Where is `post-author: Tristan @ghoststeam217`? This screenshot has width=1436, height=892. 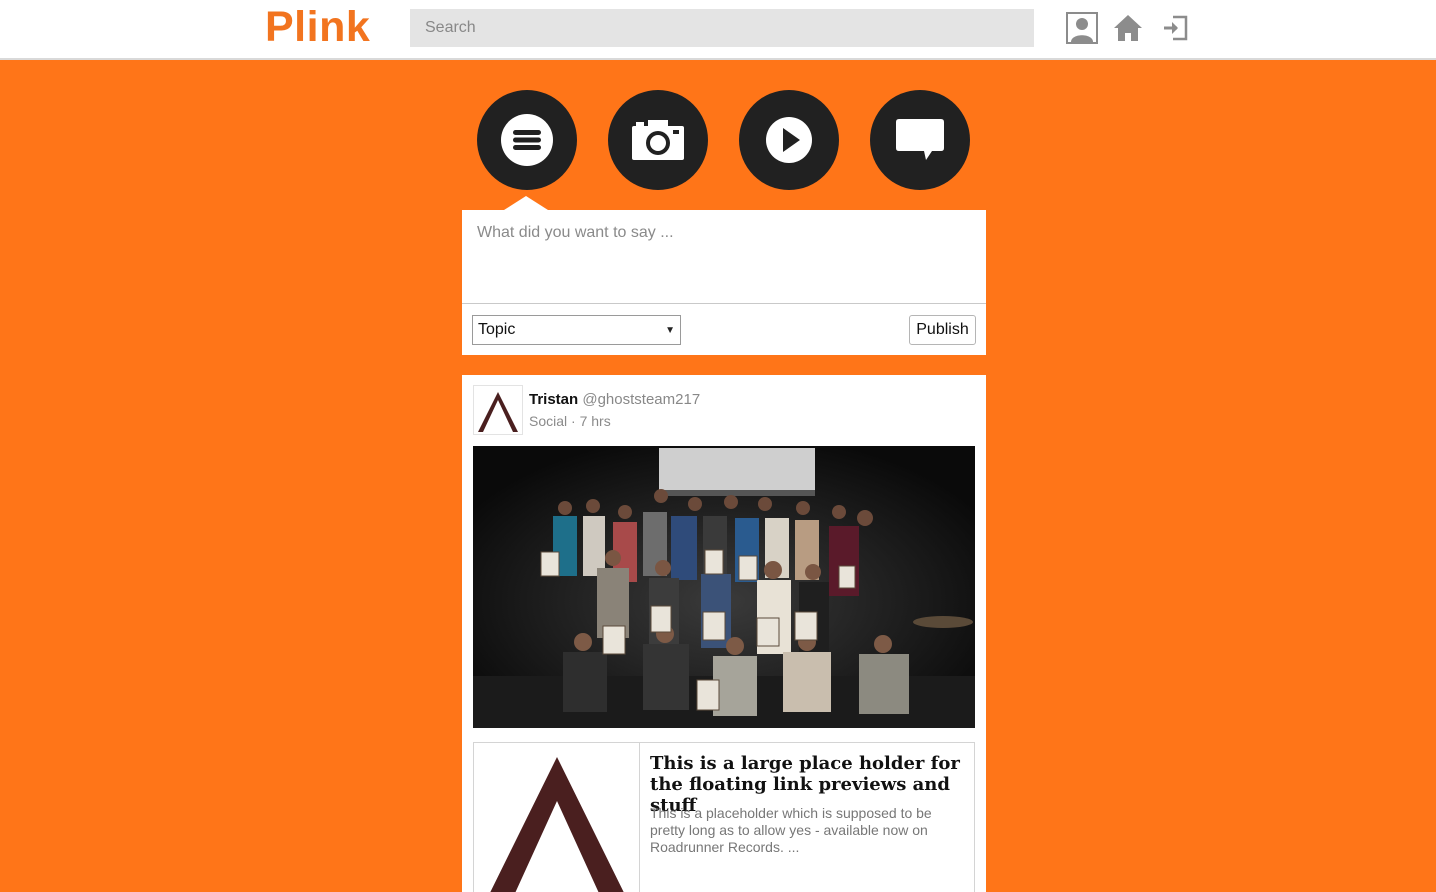 post-author: Tristan @ghoststeam217 is located at coordinates (614, 399).